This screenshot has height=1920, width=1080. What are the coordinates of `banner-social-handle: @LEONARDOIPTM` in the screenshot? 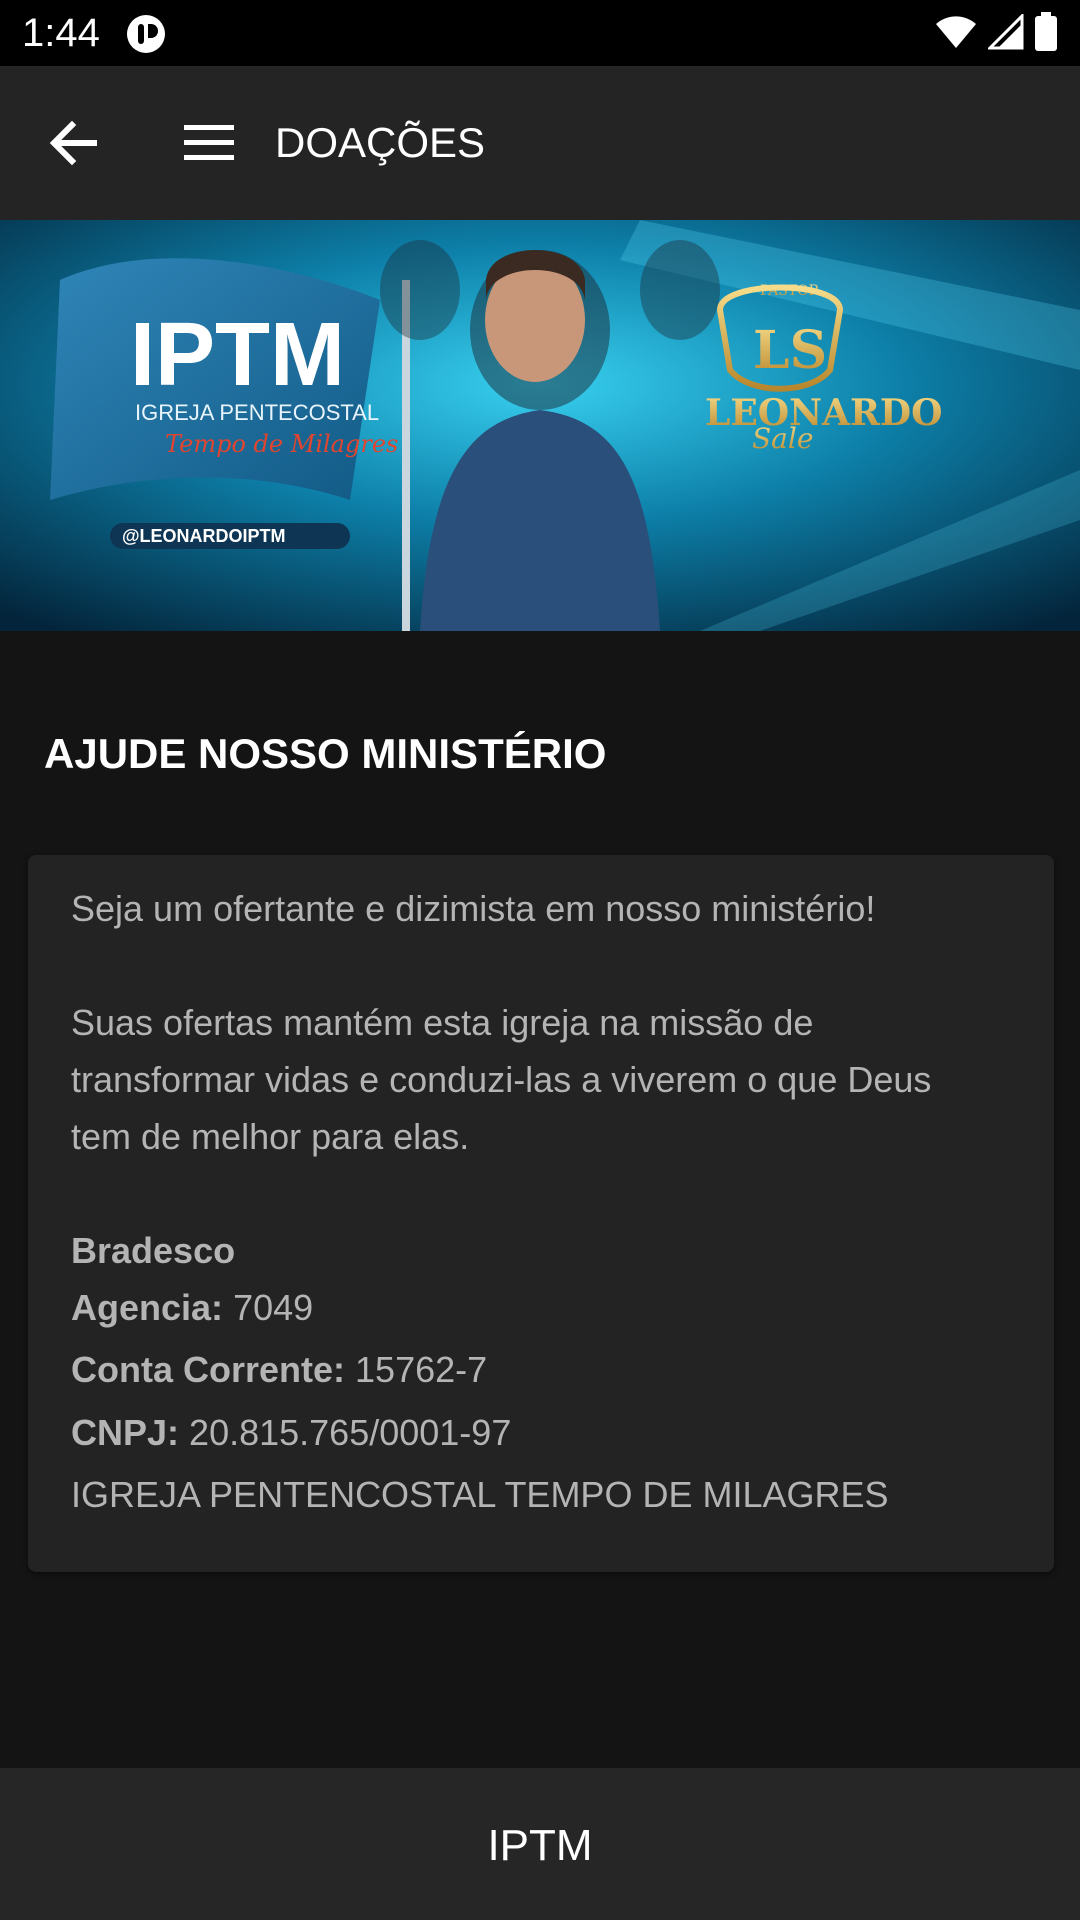 It's located at (204, 536).